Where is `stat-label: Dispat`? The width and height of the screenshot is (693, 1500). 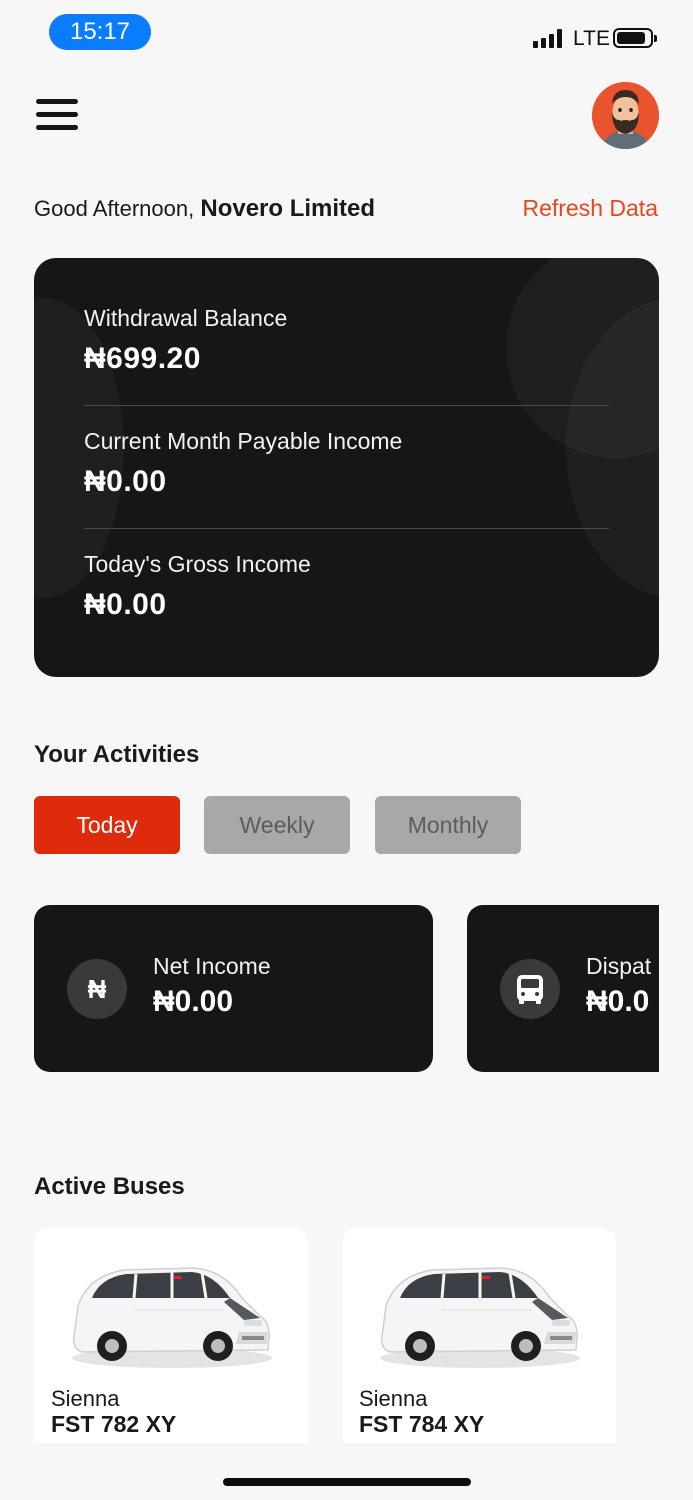 stat-label: Dispat is located at coordinates (619, 966).